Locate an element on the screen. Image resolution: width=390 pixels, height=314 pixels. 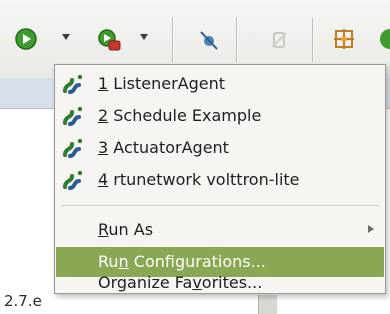
menu-item-number: 3 is located at coordinates (103, 147).